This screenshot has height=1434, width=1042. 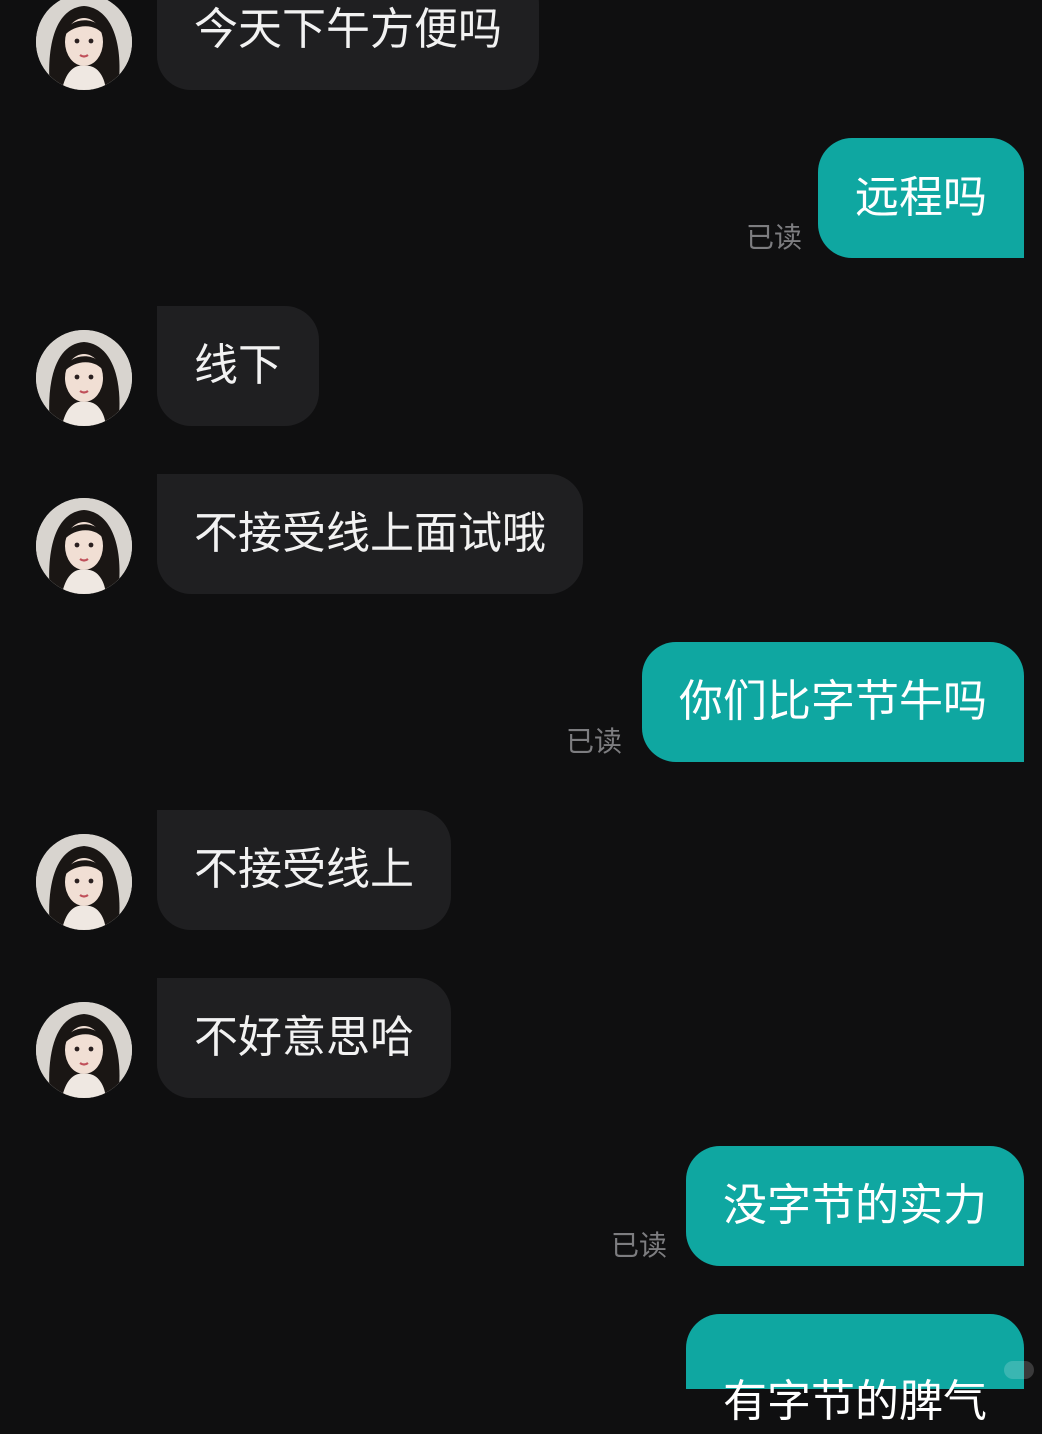 I want to click on message-text: 远程吗, so click(x=921, y=197).